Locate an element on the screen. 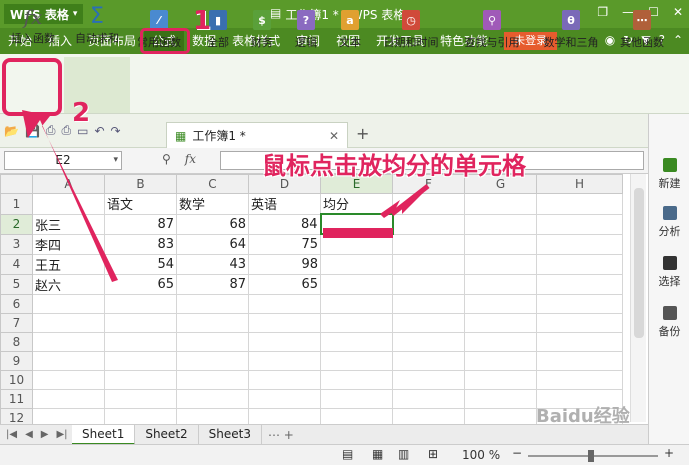  side-new-button: 新建 is located at coordinates (669, 174).